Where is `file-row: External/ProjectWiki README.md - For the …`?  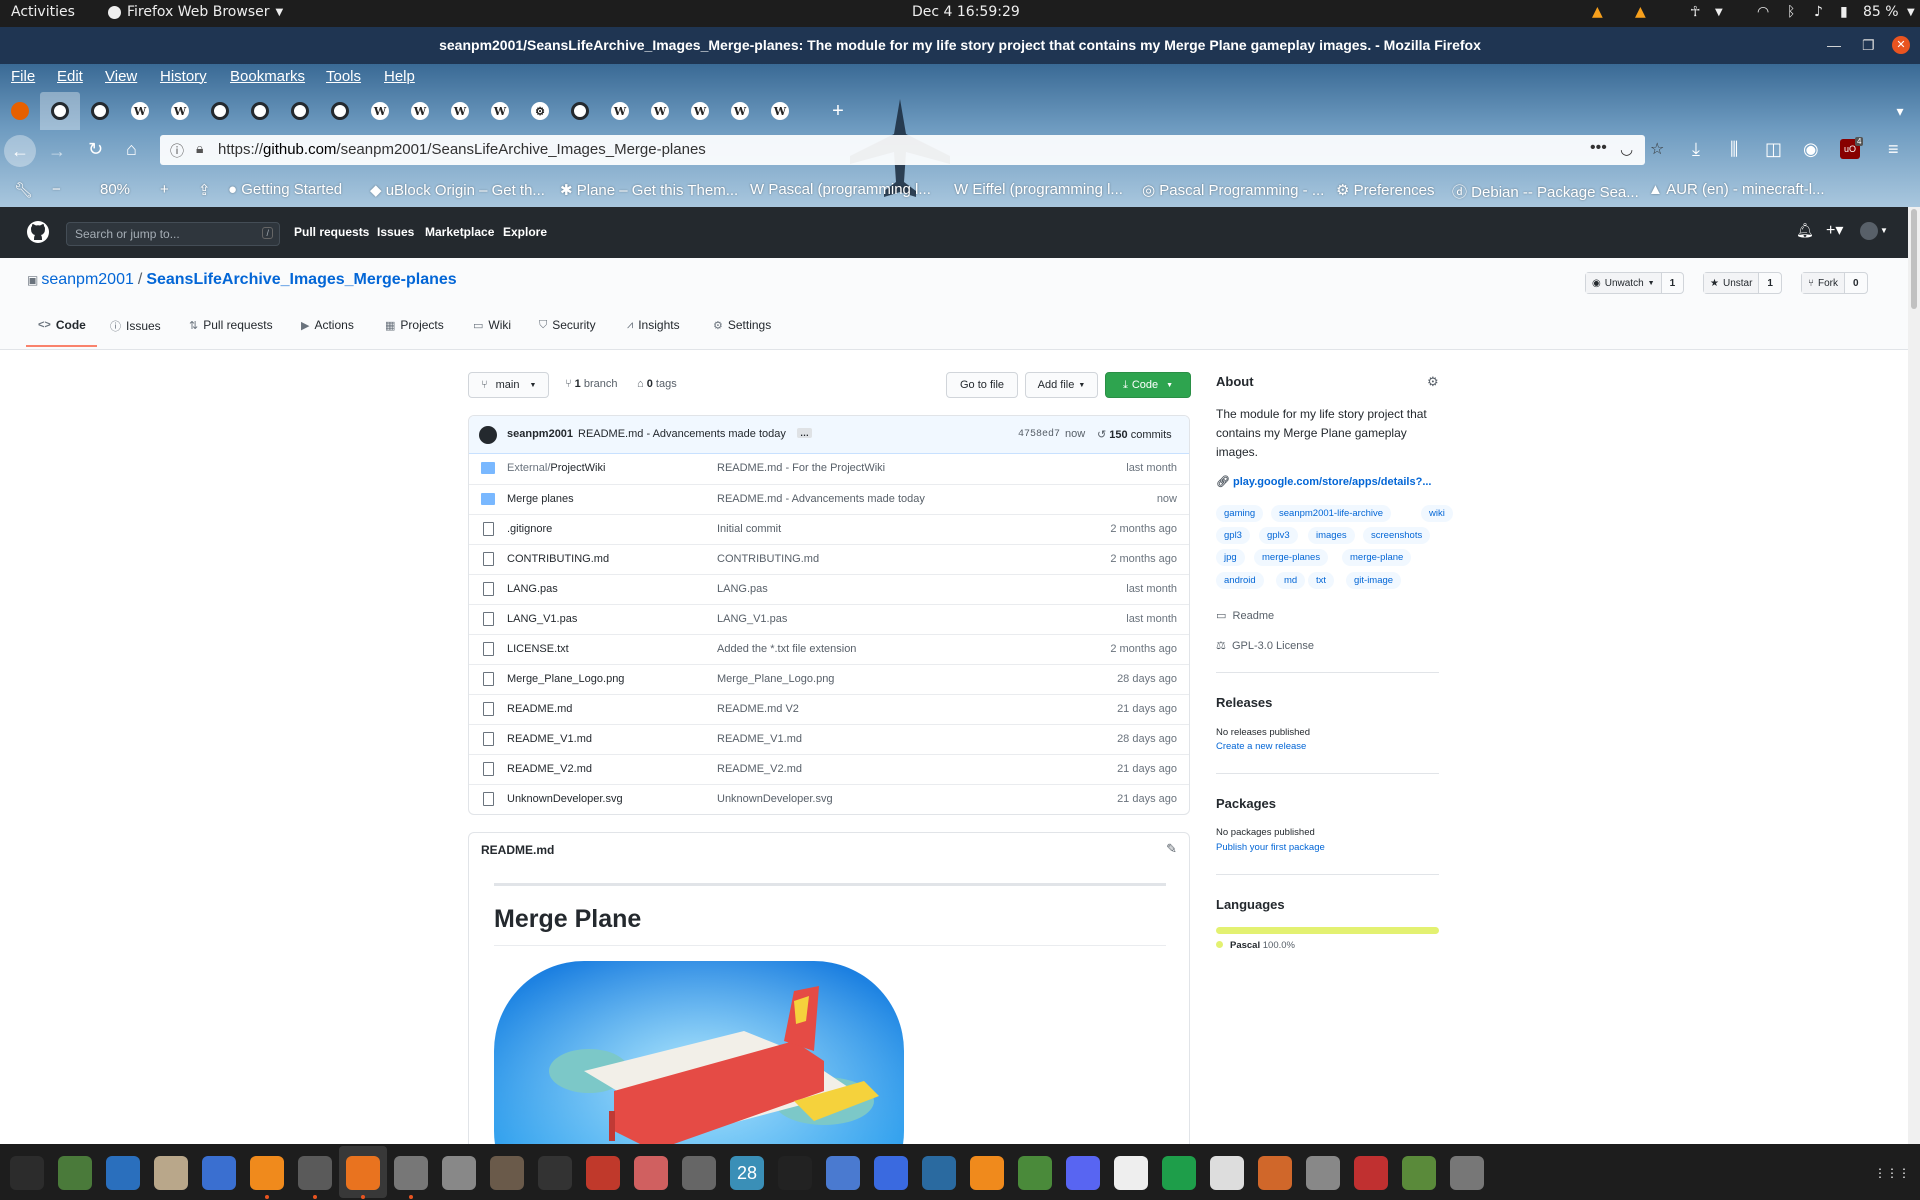
file-row: External/ProjectWiki README.md - For the … is located at coordinates (829, 469).